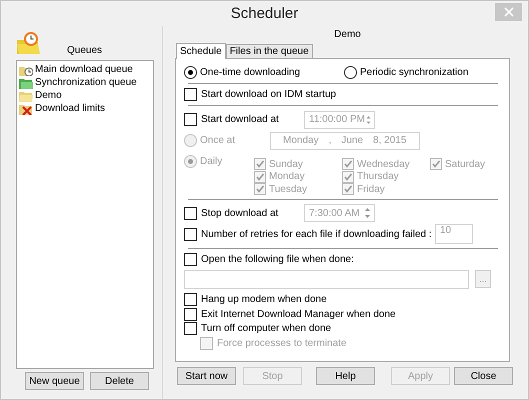 The height and width of the screenshot is (400, 529). Describe the element at coordinates (84, 50) in the screenshot. I see `panel-heading: Queues` at that location.